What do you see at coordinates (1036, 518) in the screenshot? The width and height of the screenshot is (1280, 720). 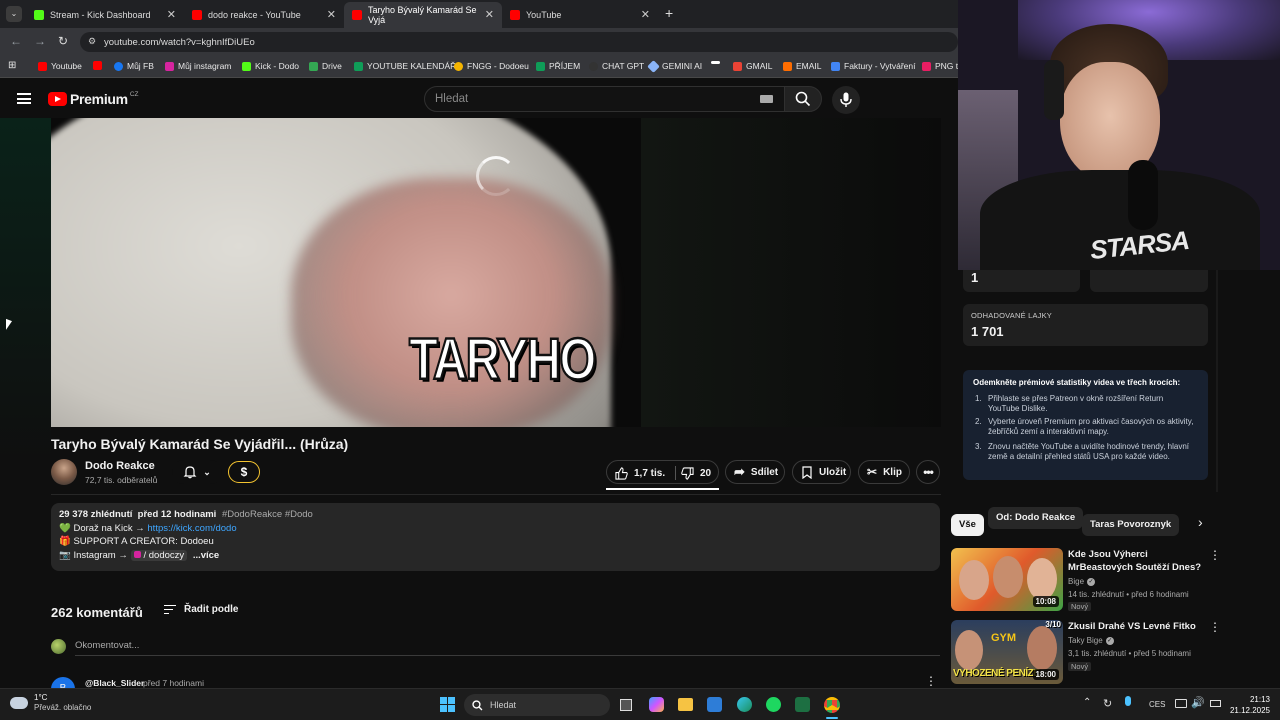 I see `chip-from-channel: Od: Dodo Reakce` at bounding box center [1036, 518].